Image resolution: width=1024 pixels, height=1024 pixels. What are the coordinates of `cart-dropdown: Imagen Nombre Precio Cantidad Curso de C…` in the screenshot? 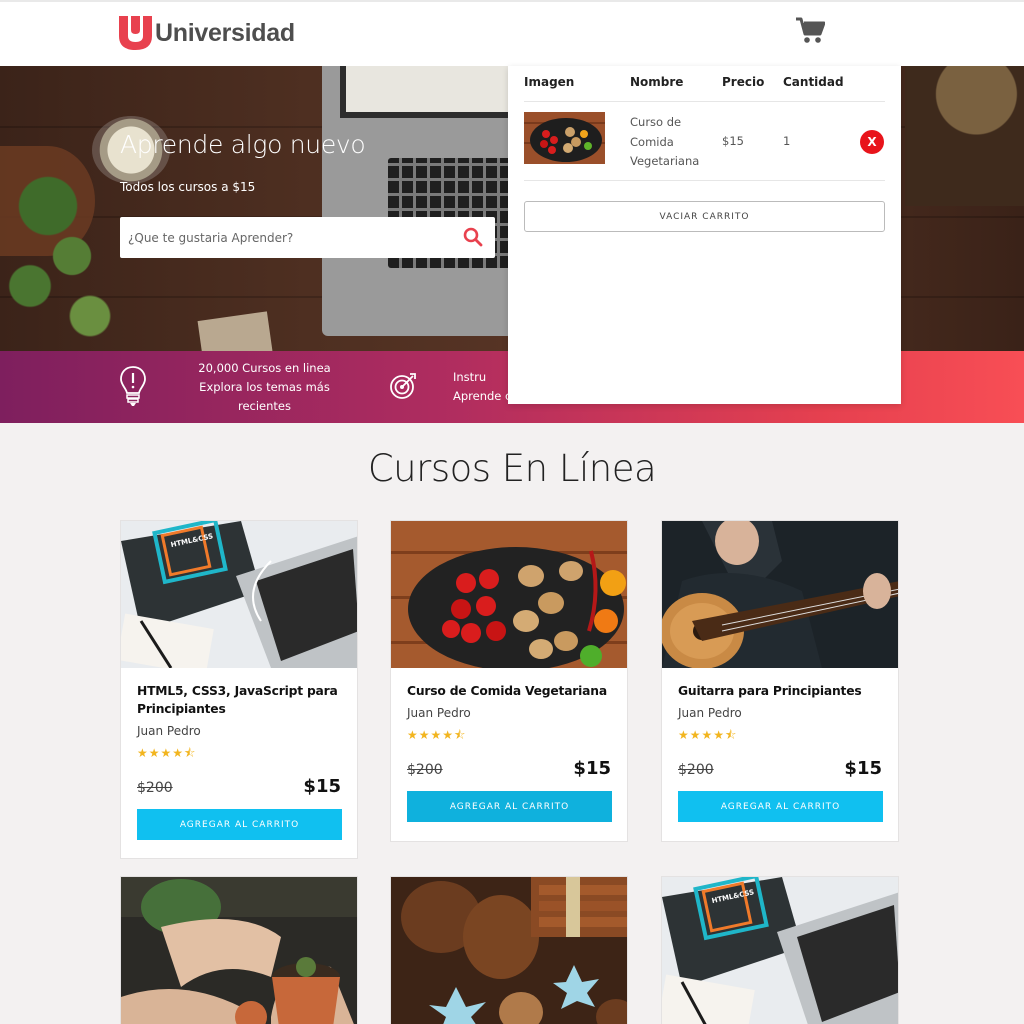 It's located at (704, 235).